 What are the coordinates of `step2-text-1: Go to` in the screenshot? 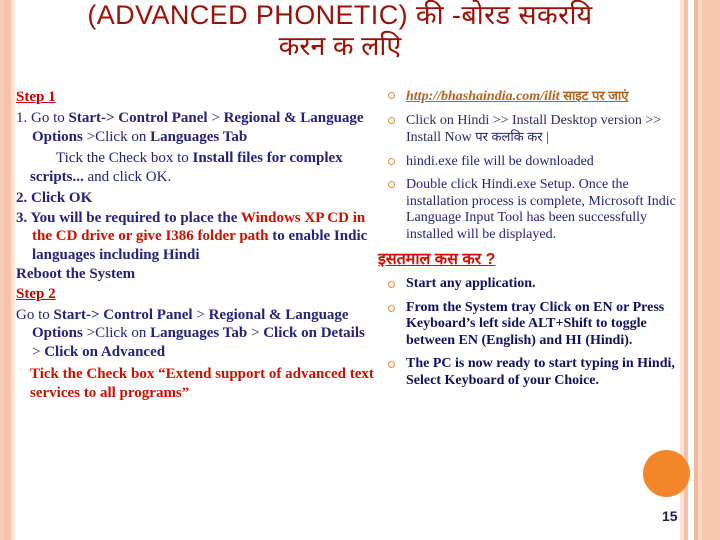 It's located at (35, 314).